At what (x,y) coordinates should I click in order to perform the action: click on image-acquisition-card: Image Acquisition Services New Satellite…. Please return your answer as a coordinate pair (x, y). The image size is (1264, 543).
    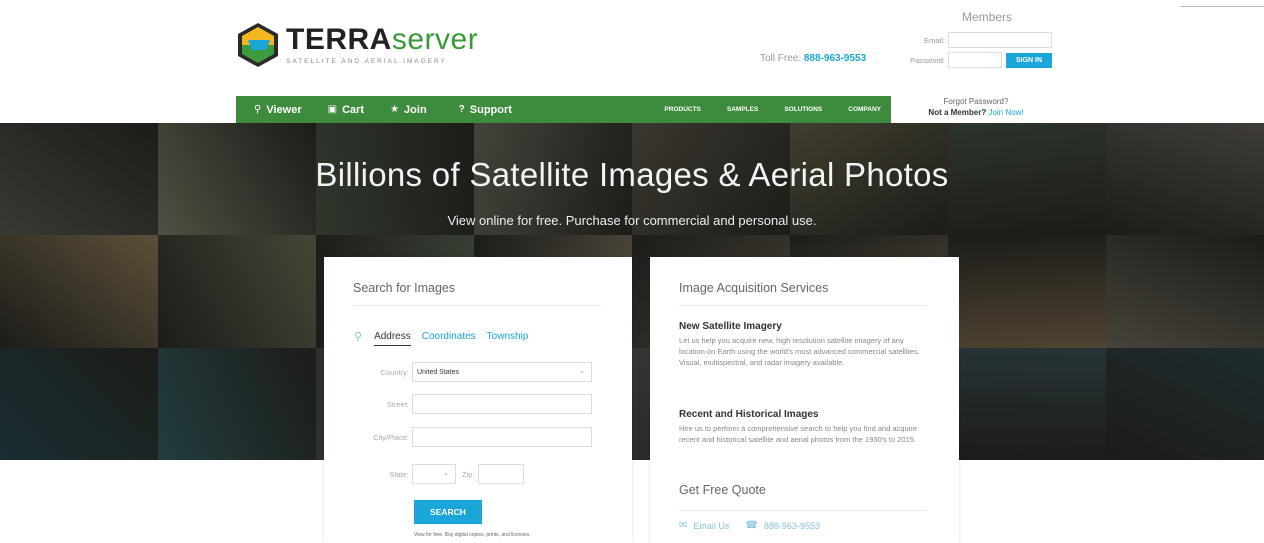
    Looking at the image, I should click on (804, 400).